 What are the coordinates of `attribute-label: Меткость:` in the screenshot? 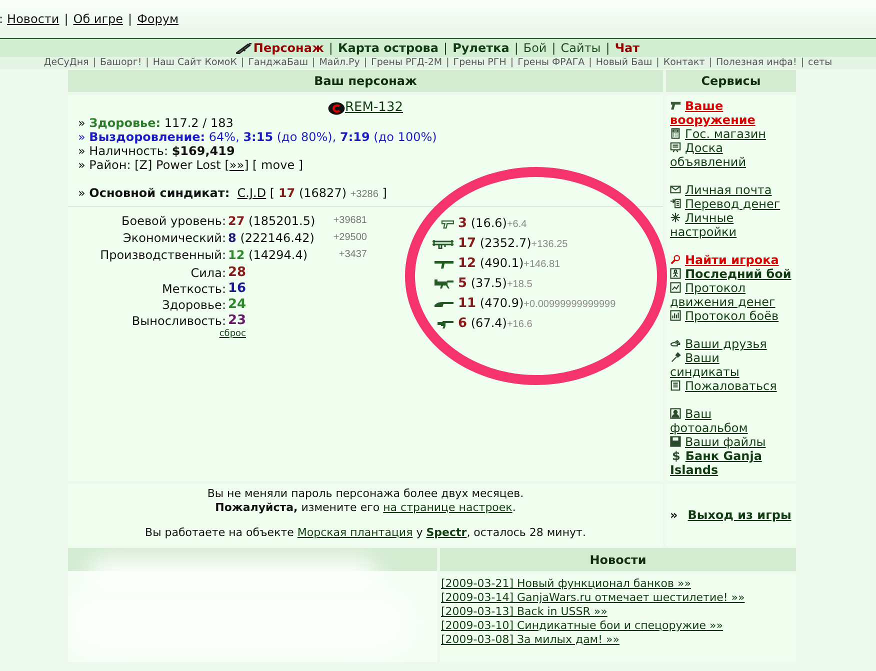 It's located at (194, 289).